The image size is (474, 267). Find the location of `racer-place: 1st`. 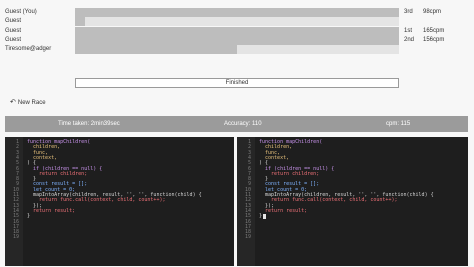

racer-place: 1st is located at coordinates (408, 31).